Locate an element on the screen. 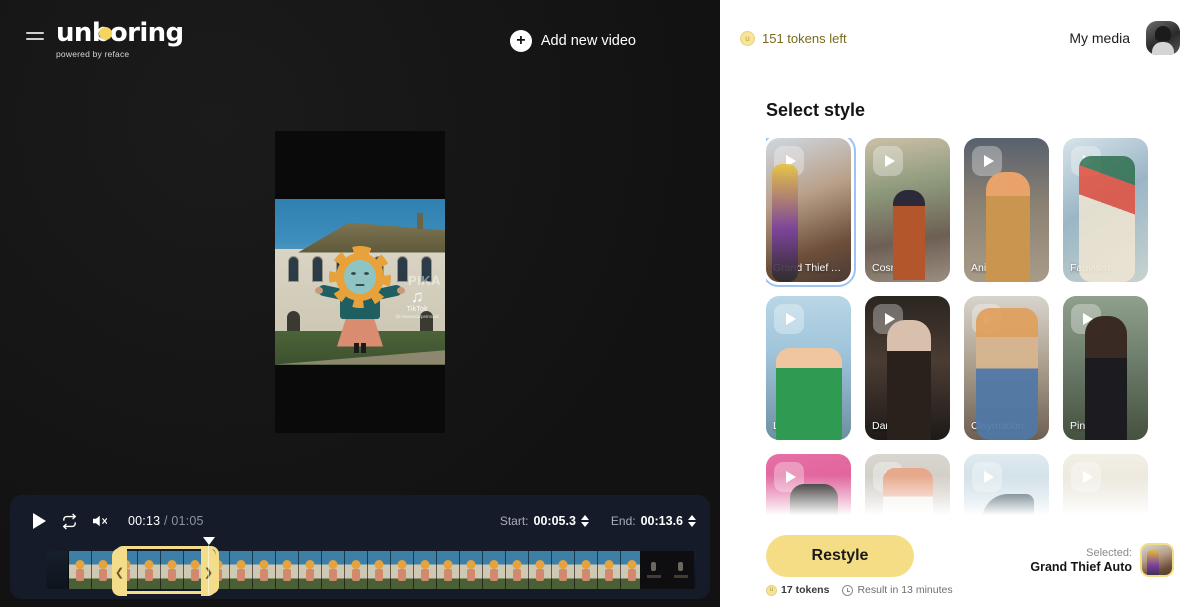 Image resolution: width=1200 pixels, height=607 pixels. eta-meta: Result in 13 minutes is located at coordinates (897, 590).